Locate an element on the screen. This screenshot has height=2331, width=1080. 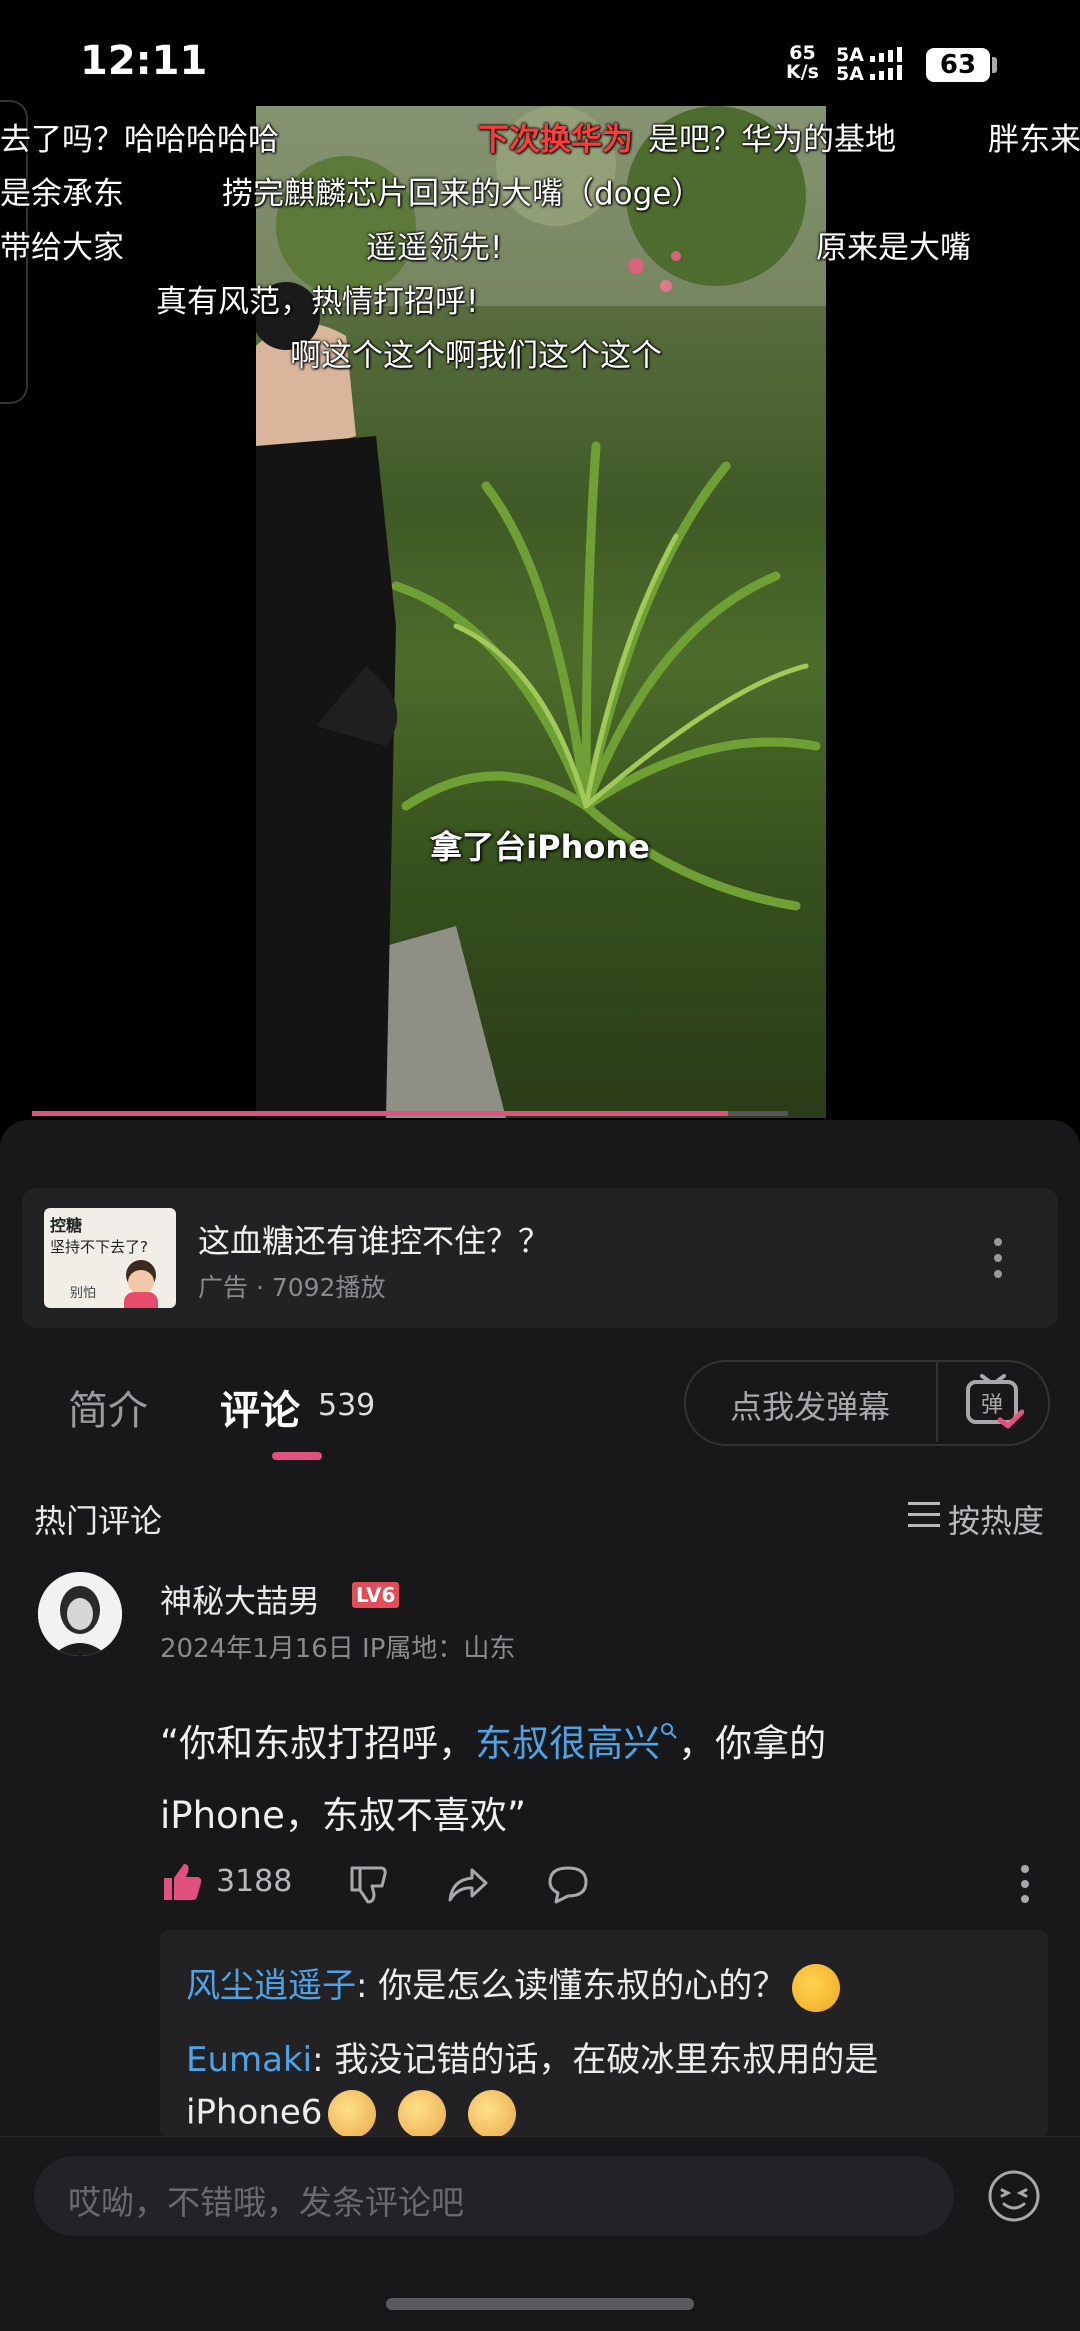
ad-title: 这血糖还有谁控不住？？ is located at coordinates (374, 1239).